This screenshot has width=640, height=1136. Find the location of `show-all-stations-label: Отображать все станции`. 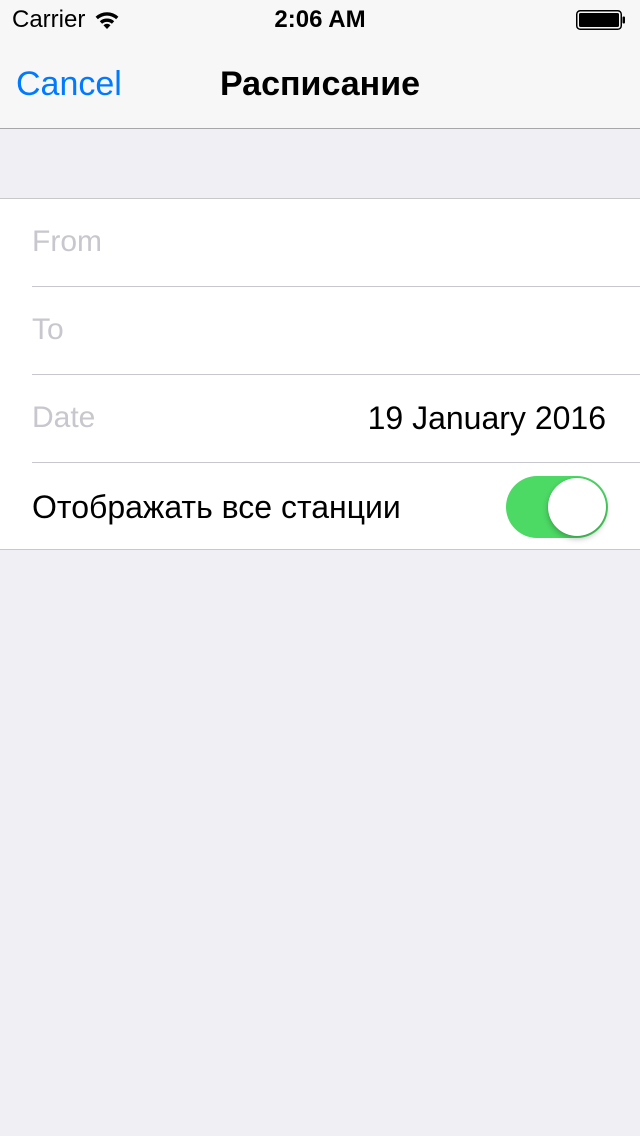

show-all-stations-label: Отображать все станции is located at coordinates (216, 507).